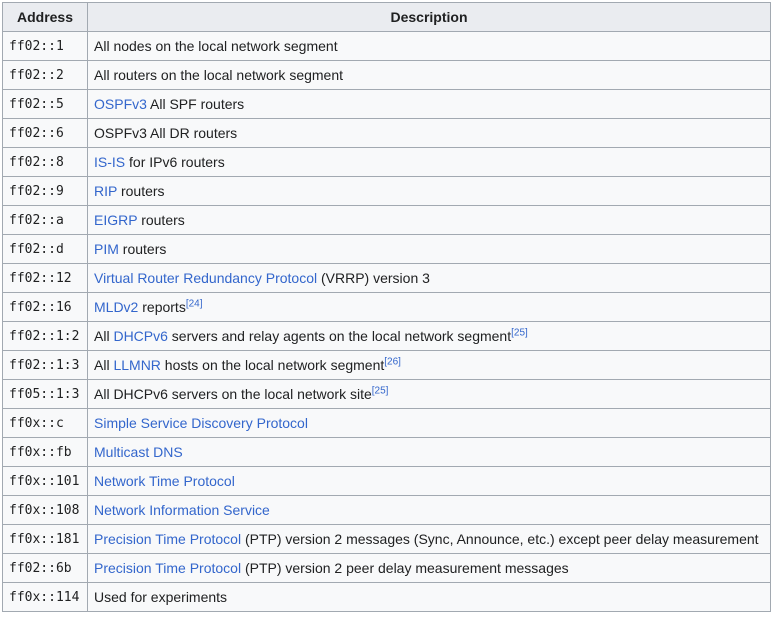 Image resolution: width=771 pixels, height=621 pixels. I want to click on description-cell: Network Time Protocol, so click(429, 481).